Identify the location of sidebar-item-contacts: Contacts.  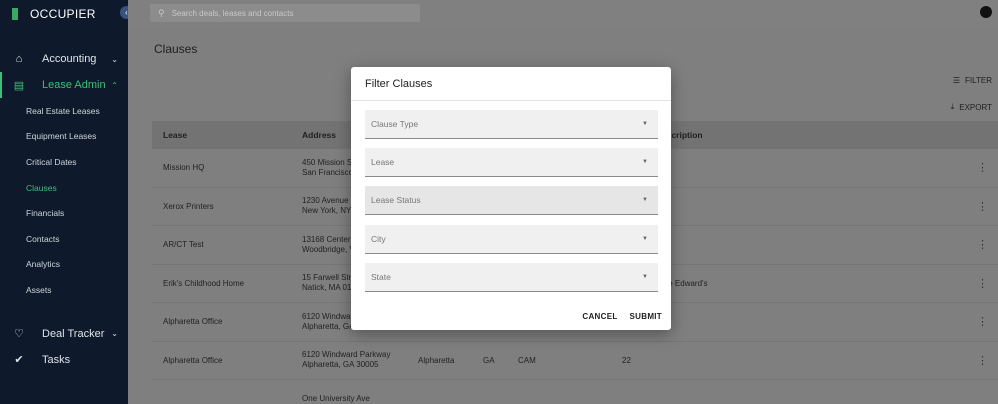
(64, 239).